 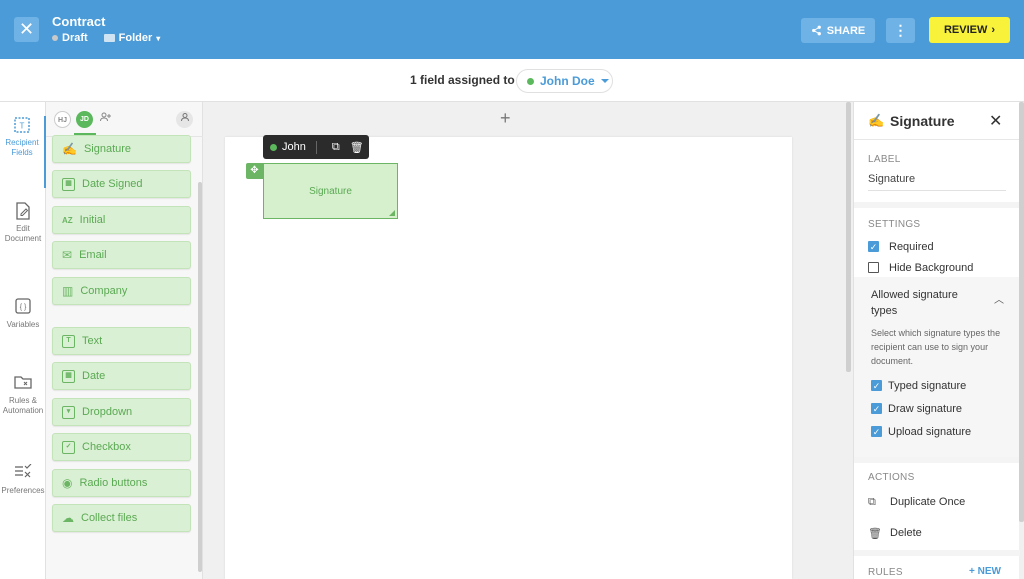 What do you see at coordinates (505, 118) in the screenshot?
I see `add-page-button: +` at bounding box center [505, 118].